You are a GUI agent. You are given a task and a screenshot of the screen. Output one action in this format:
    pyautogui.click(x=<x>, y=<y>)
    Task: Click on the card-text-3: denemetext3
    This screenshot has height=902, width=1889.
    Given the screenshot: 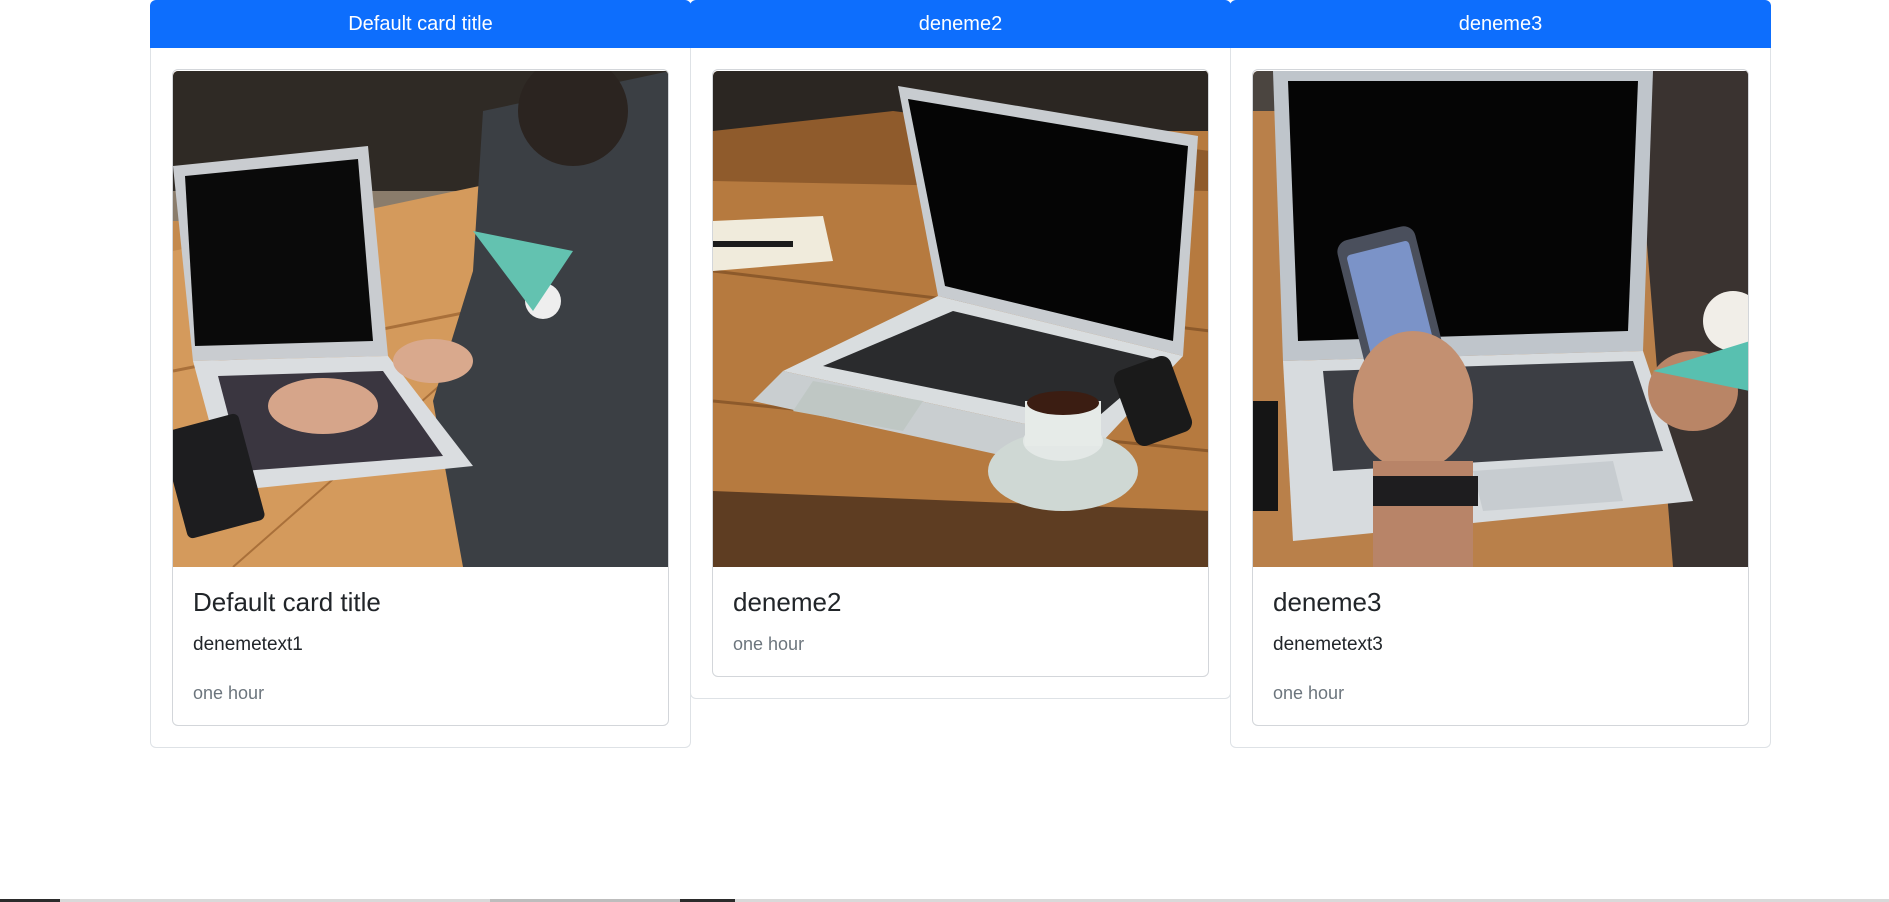 What is the action you would take?
    pyautogui.click(x=1328, y=645)
    